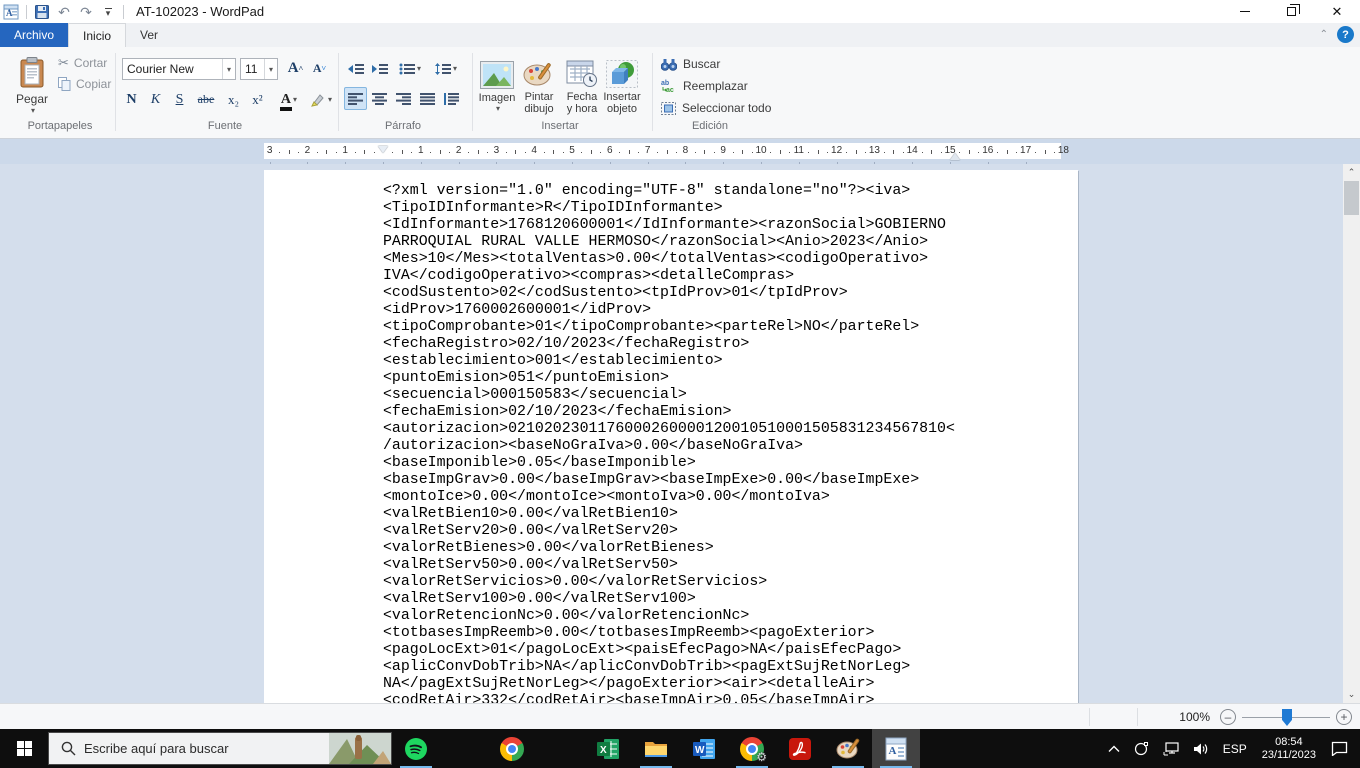 The image size is (1360, 768). What do you see at coordinates (680, 35) in the screenshot?
I see `ribbon-tab-row: Archivo Inicio Ver` at bounding box center [680, 35].